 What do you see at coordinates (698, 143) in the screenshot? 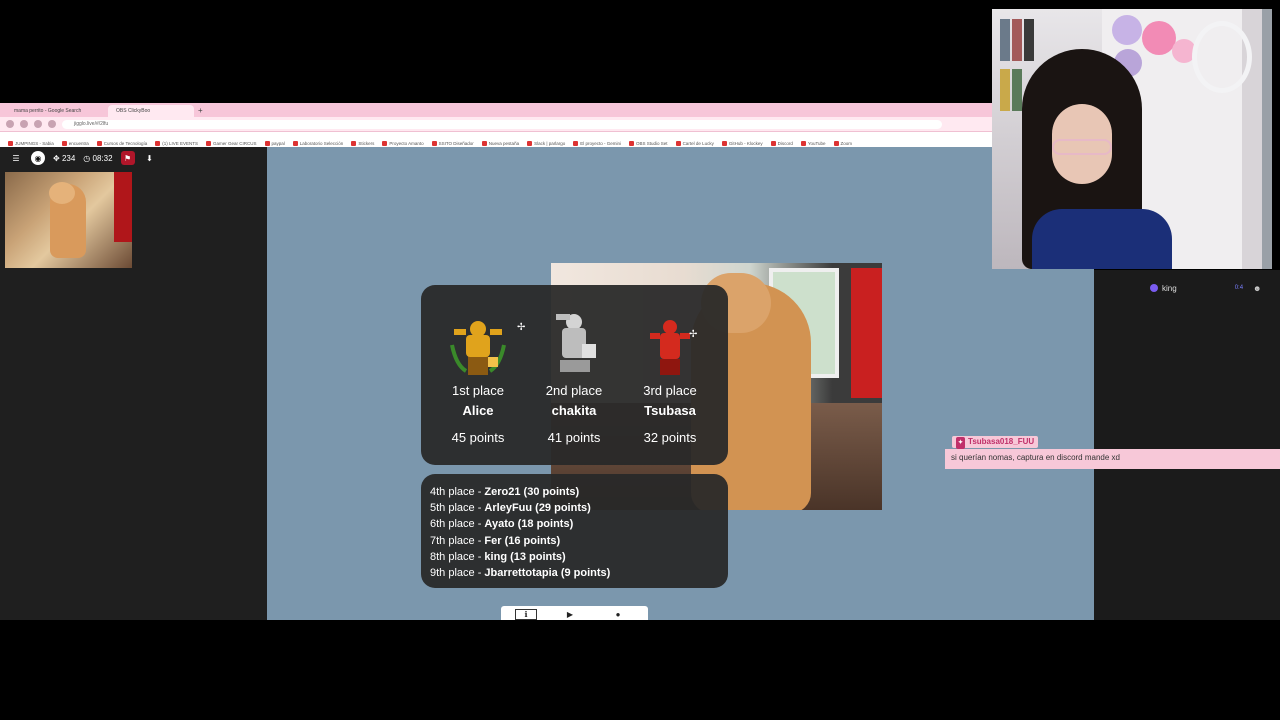
I see `bookmark-label: Cartel de Lucky` at bounding box center [698, 143].